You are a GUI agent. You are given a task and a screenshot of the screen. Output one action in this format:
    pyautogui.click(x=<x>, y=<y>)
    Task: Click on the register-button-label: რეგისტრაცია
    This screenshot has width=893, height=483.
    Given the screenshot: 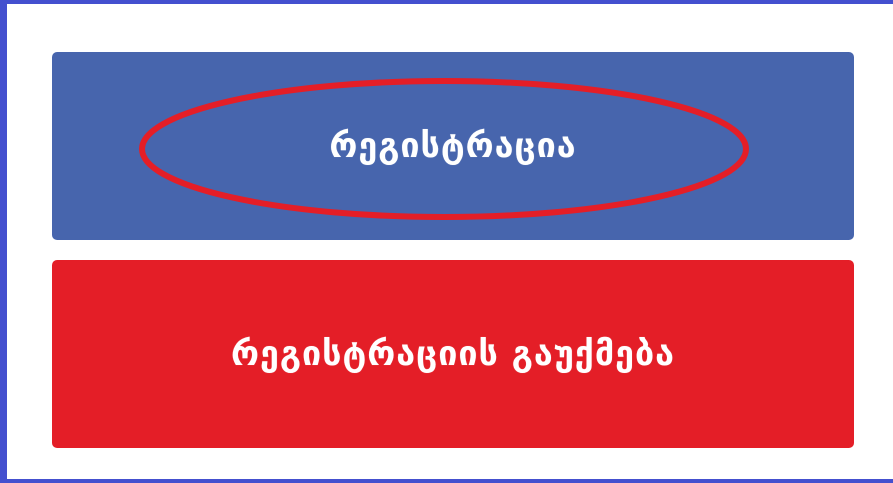 What is the action you would take?
    pyautogui.click(x=453, y=146)
    